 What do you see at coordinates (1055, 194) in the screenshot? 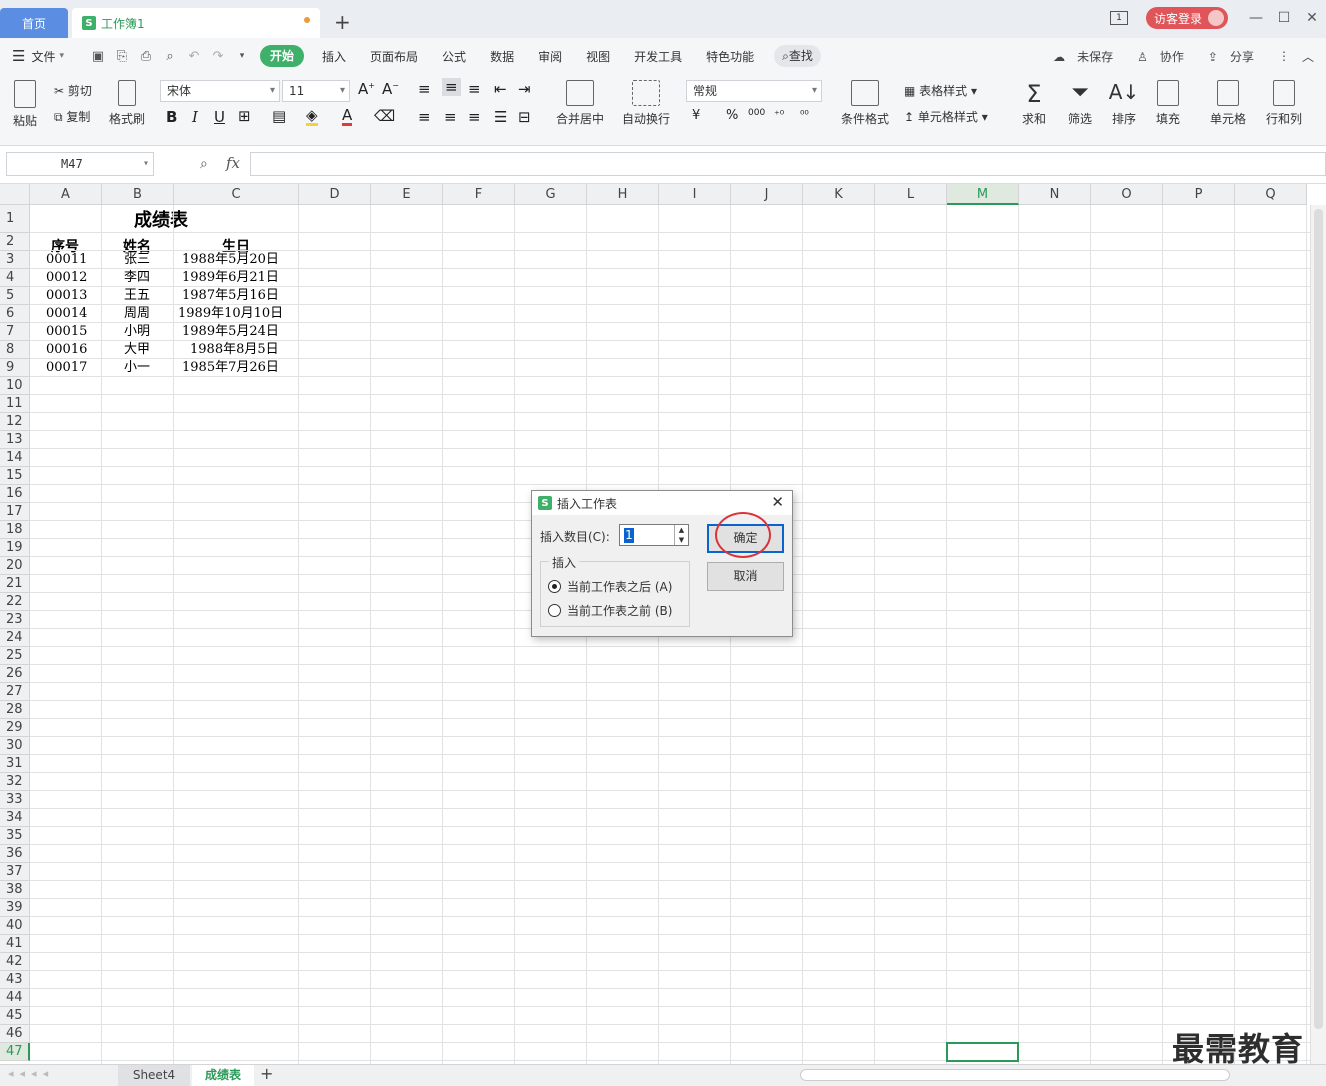
I see `column-header-n: N` at bounding box center [1055, 194].